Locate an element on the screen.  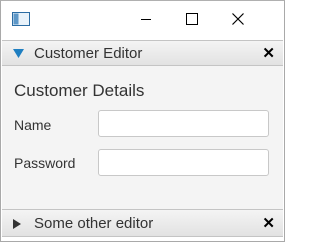
password-label: Password is located at coordinates (45, 163).